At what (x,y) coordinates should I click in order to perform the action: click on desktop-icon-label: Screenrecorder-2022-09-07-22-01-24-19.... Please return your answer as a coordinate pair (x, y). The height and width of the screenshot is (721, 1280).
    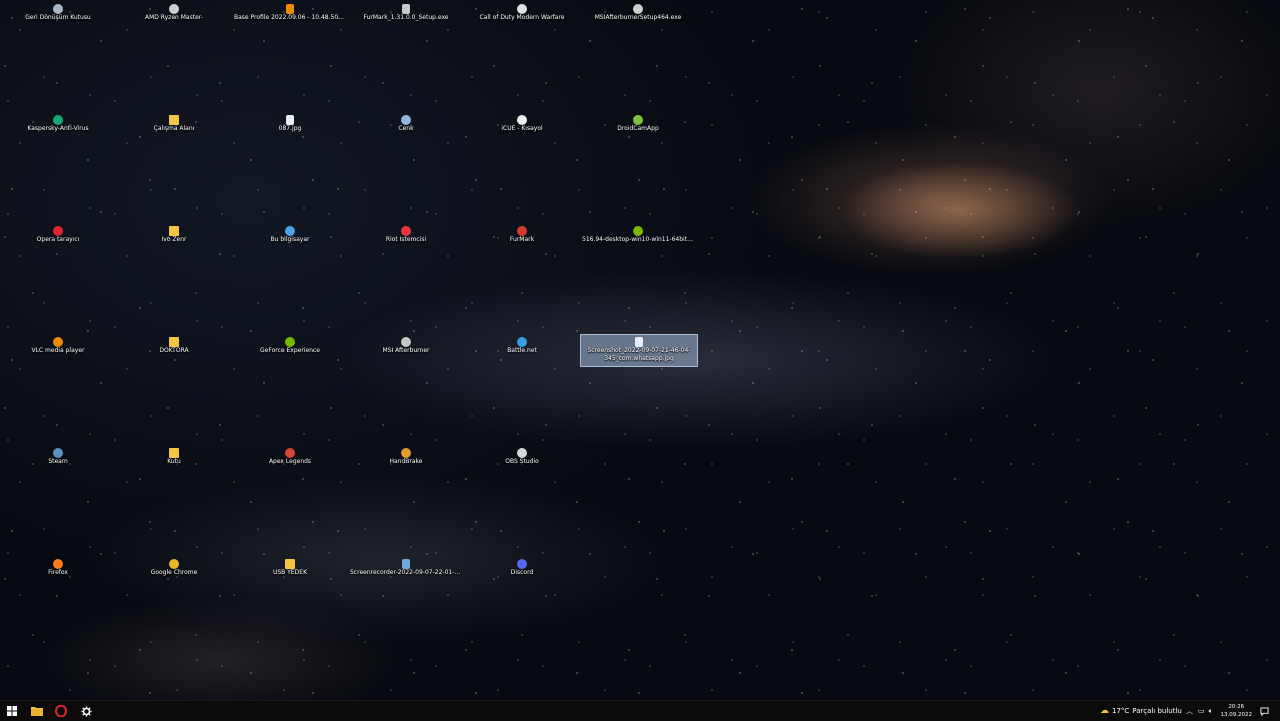
    Looking at the image, I should click on (407, 572).